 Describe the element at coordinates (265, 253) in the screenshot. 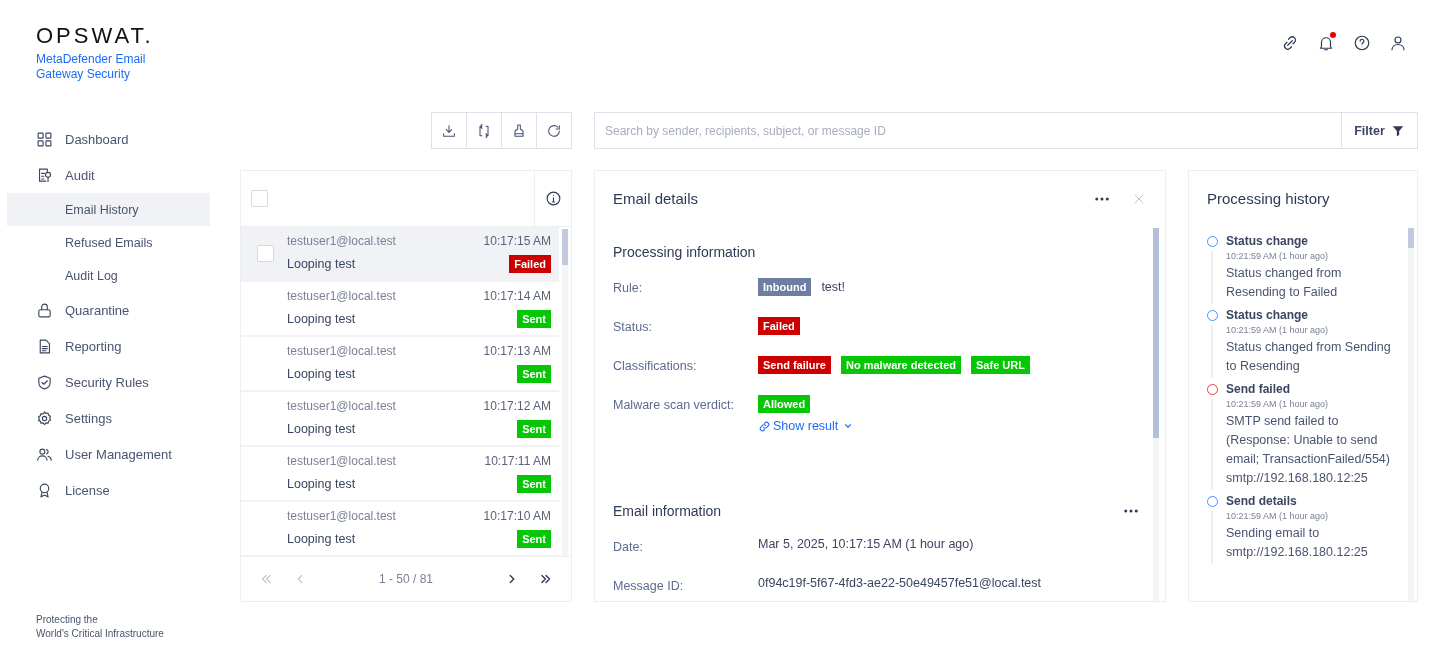

I see `row-checkbox` at that location.